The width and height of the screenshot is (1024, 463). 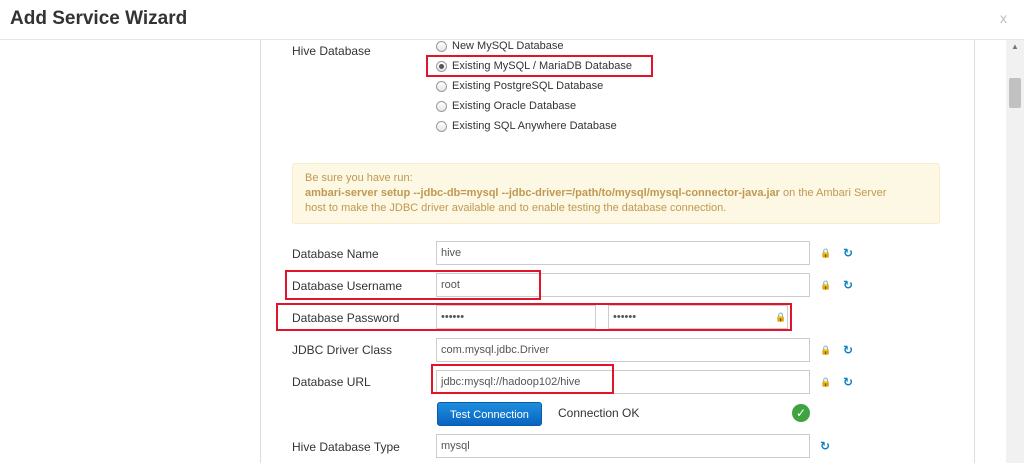 I want to click on radio-label: Existing PostgreSQL Database, so click(x=528, y=86).